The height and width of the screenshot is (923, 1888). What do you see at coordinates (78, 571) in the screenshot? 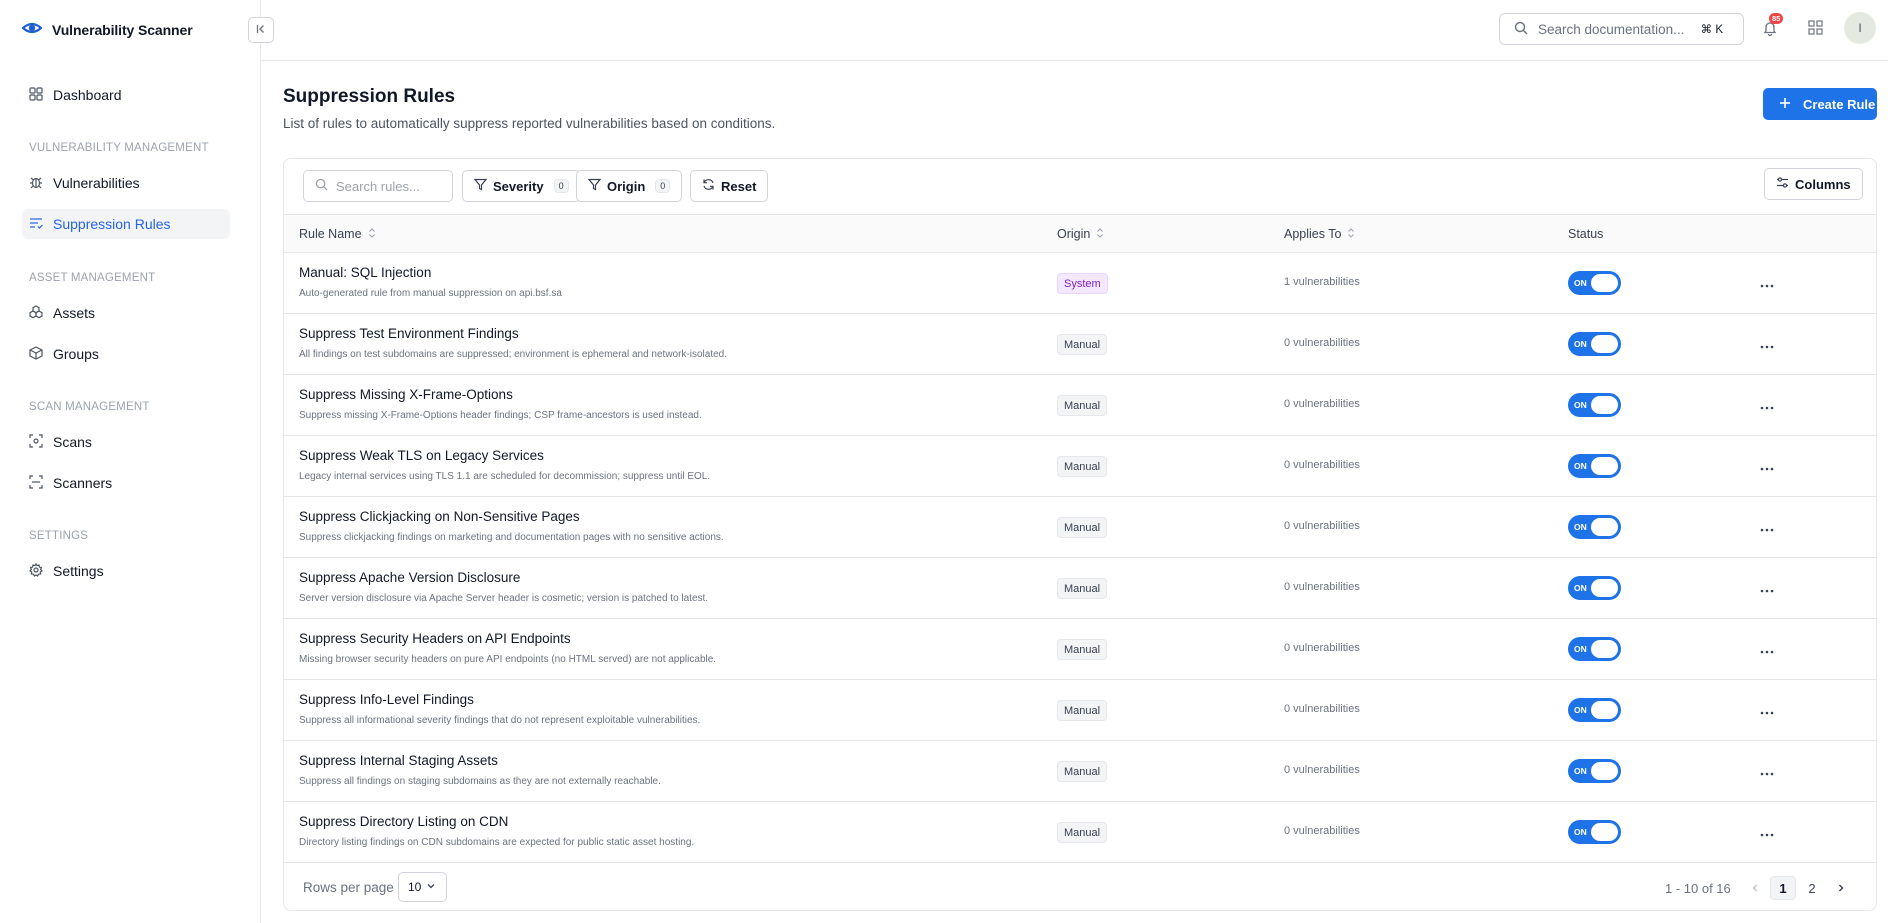
I see `sidebar-item-label: Settings` at bounding box center [78, 571].